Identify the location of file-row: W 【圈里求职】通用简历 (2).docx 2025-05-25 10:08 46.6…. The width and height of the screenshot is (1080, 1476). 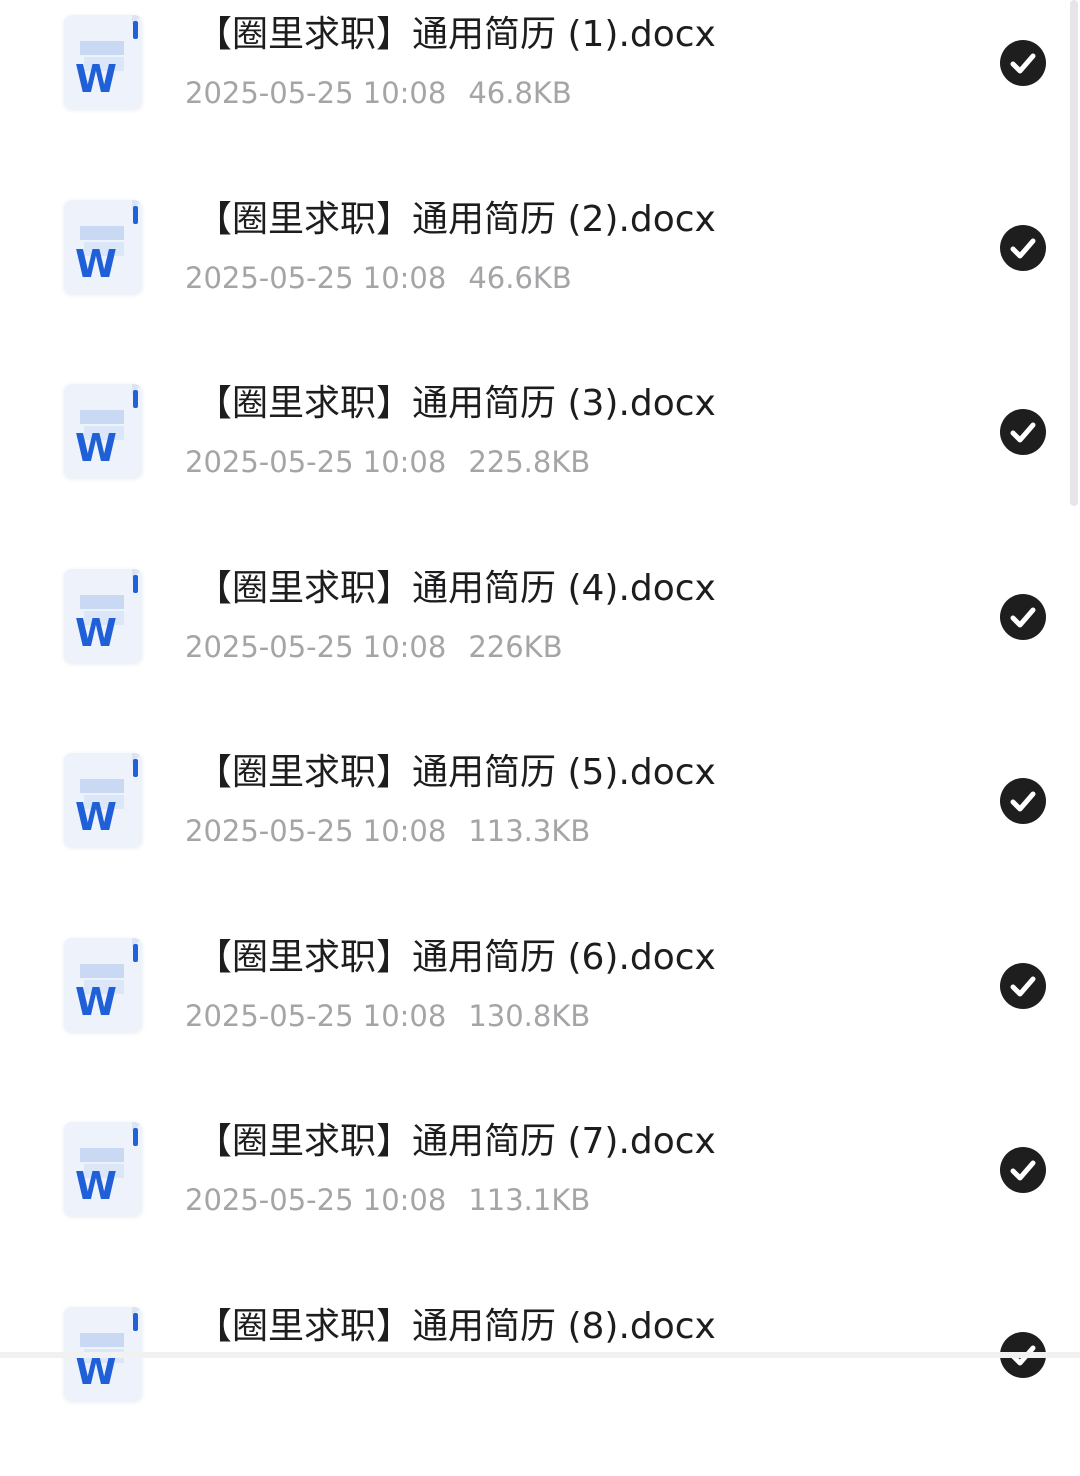
(534, 277).